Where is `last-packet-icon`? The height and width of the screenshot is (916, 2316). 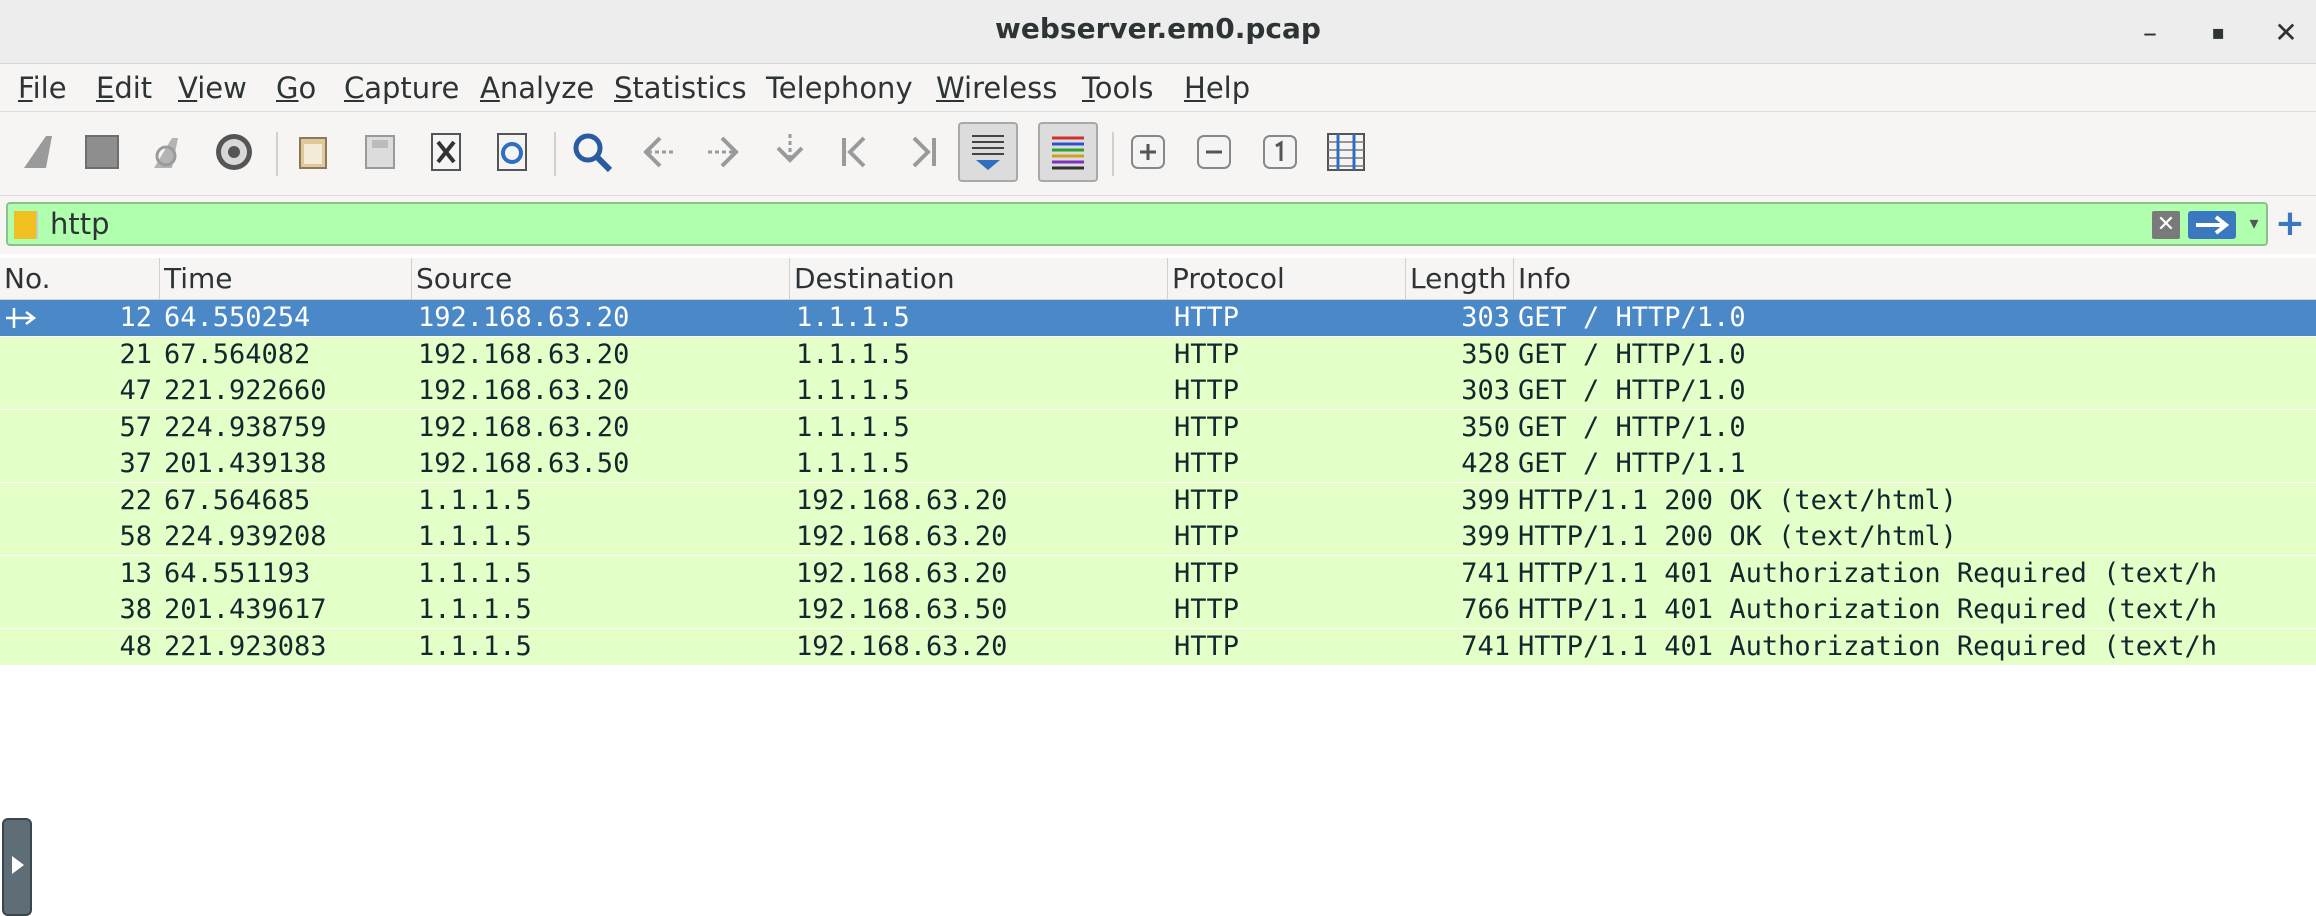
last-packet-icon is located at coordinates (924, 152).